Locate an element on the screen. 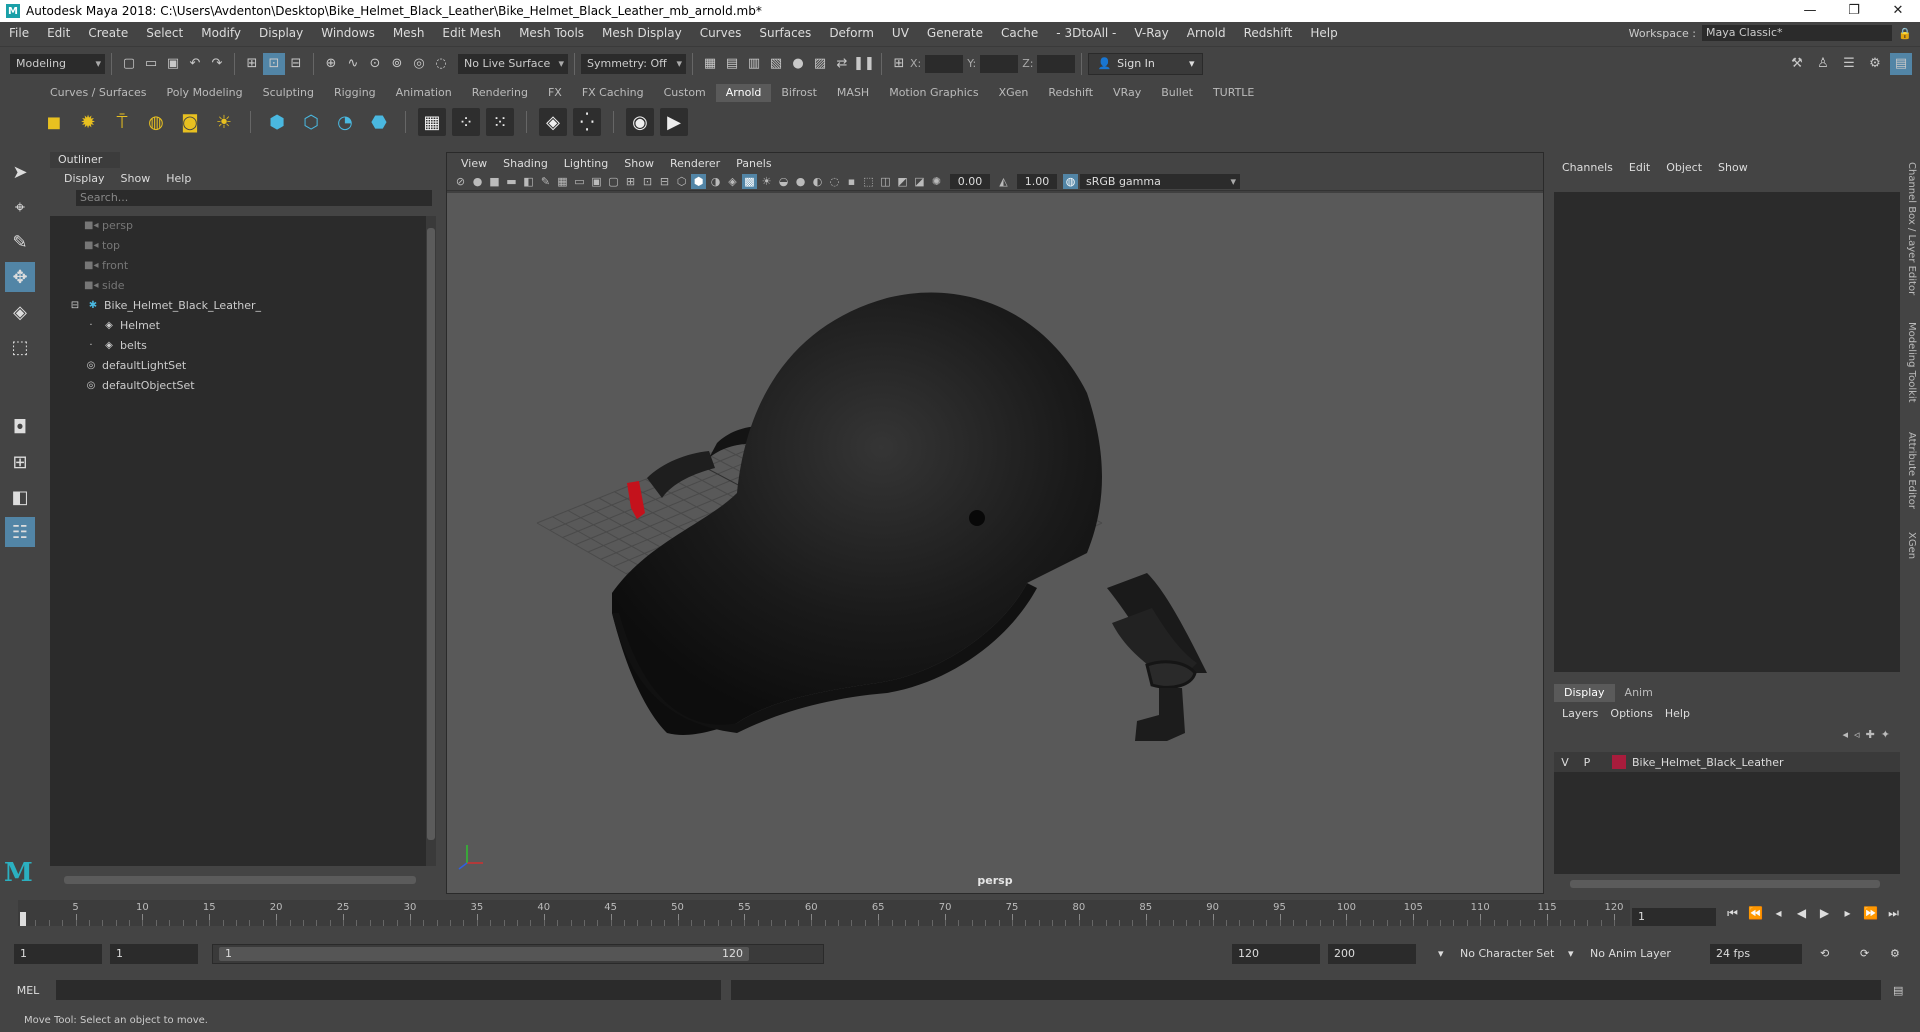 This screenshot has height=1032, width=1920. select-component-icon: ⊟ is located at coordinates (296, 64).